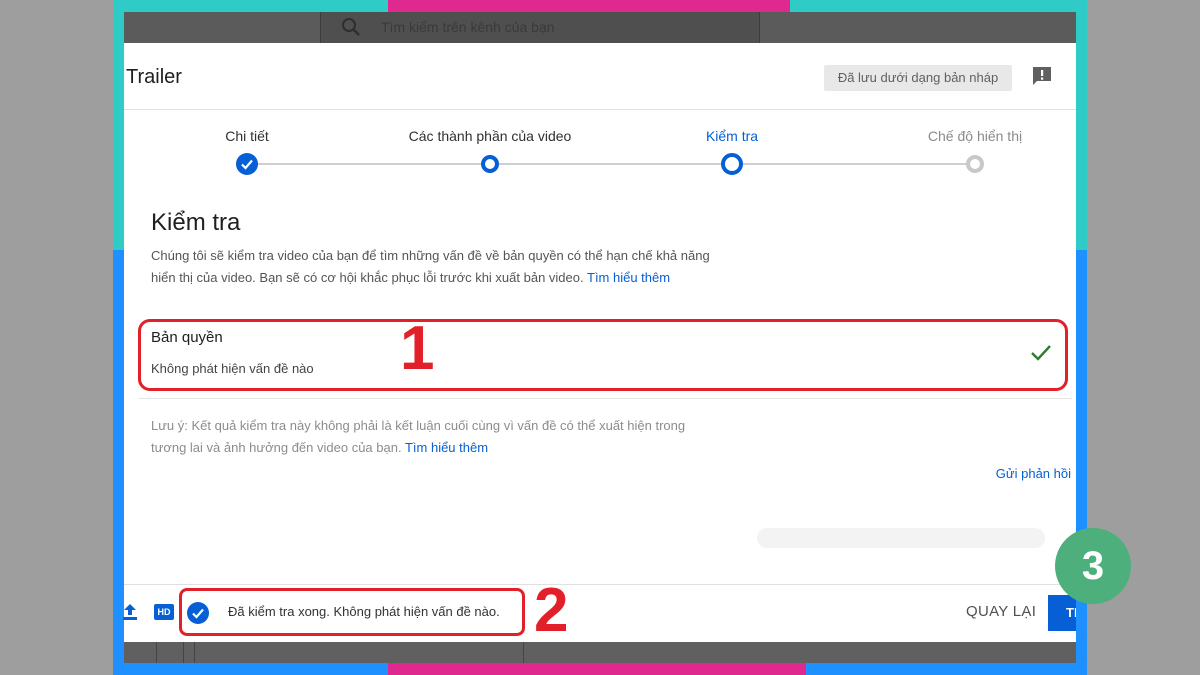  What do you see at coordinates (196, 222) in the screenshot?
I see `section-heading: Kiểm tra` at bounding box center [196, 222].